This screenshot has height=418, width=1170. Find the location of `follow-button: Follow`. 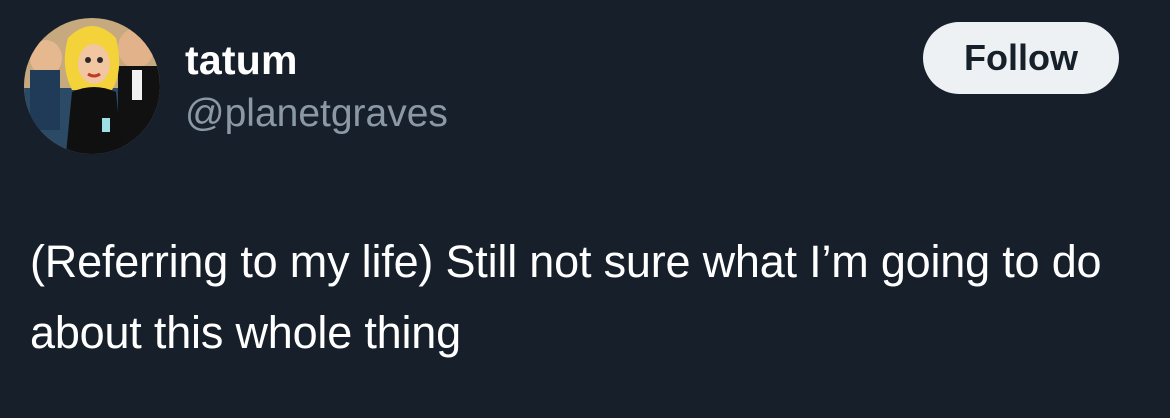

follow-button: Follow is located at coordinates (1021, 58).